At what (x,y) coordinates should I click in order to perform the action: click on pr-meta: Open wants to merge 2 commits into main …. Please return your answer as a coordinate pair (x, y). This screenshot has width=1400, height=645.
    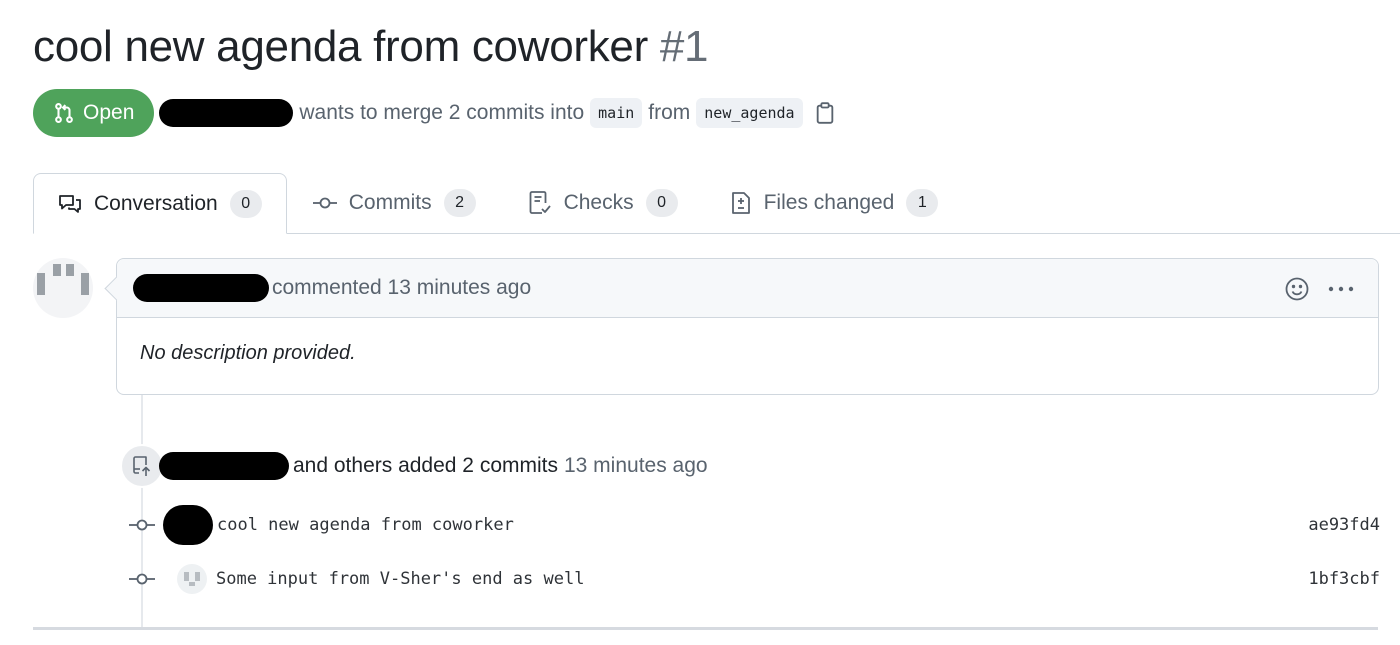
    Looking at the image, I should click on (434, 113).